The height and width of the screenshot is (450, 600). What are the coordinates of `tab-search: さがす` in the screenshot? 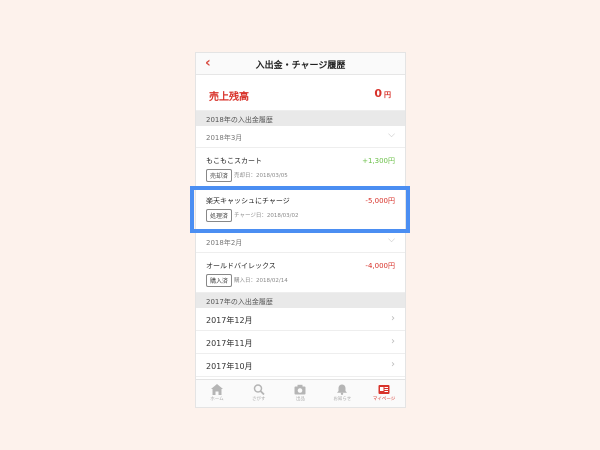 It's located at (259, 393).